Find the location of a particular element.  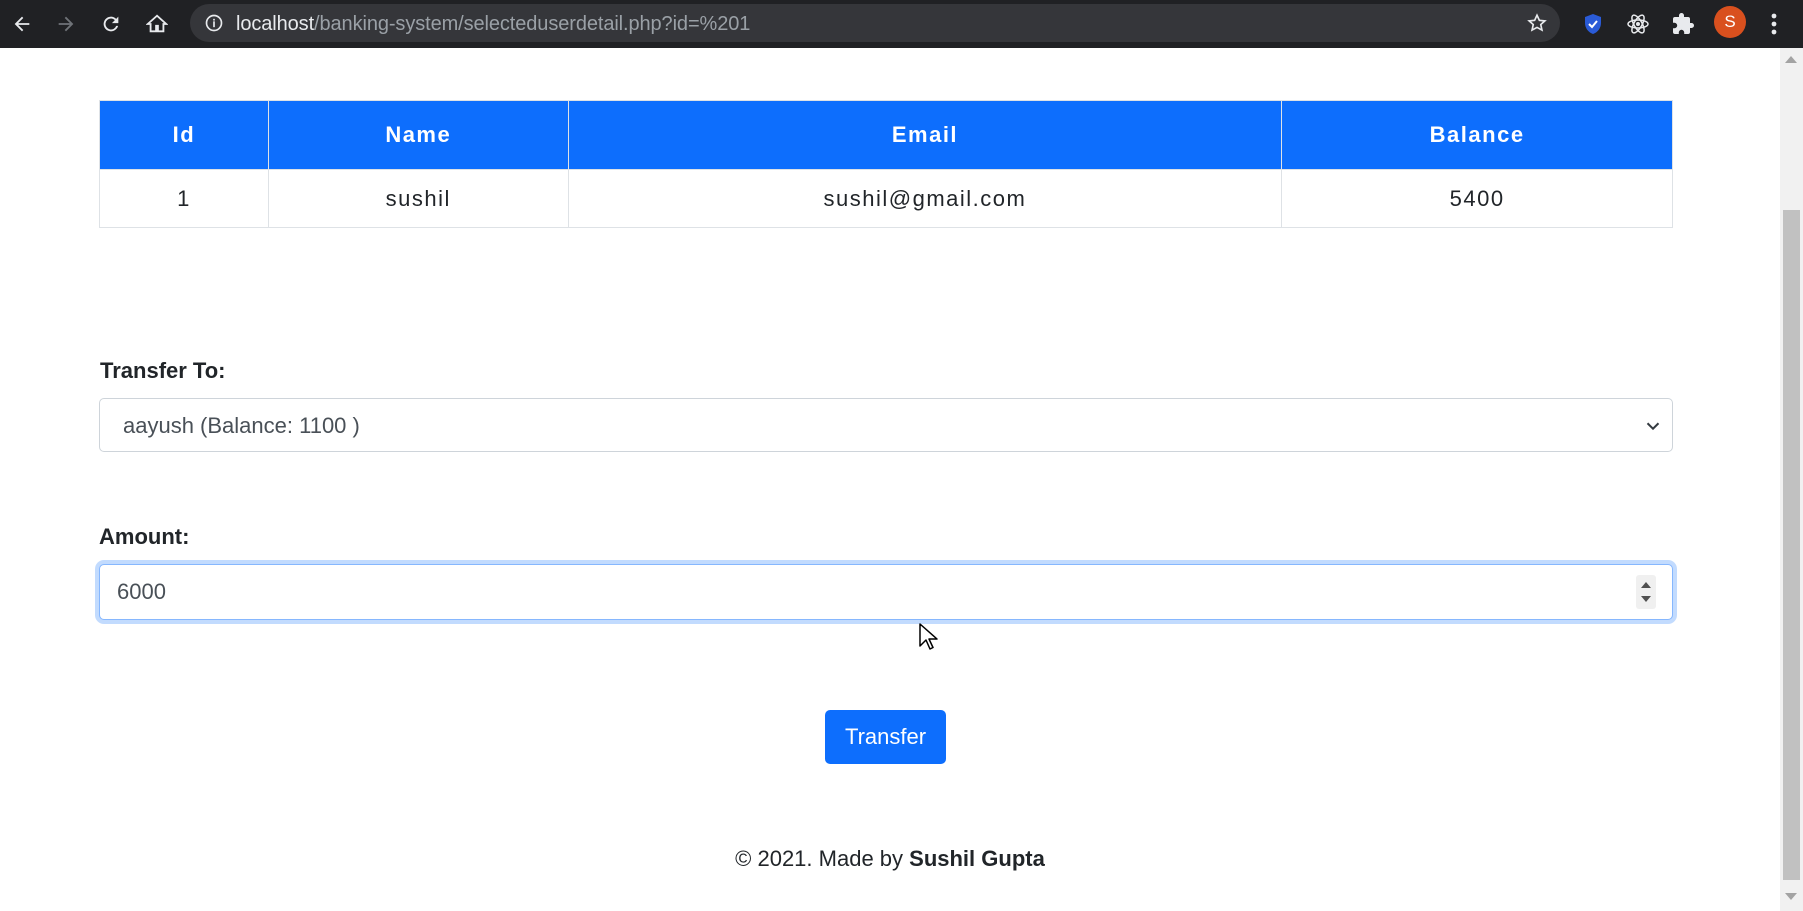

url-host: localhost is located at coordinates (275, 24).